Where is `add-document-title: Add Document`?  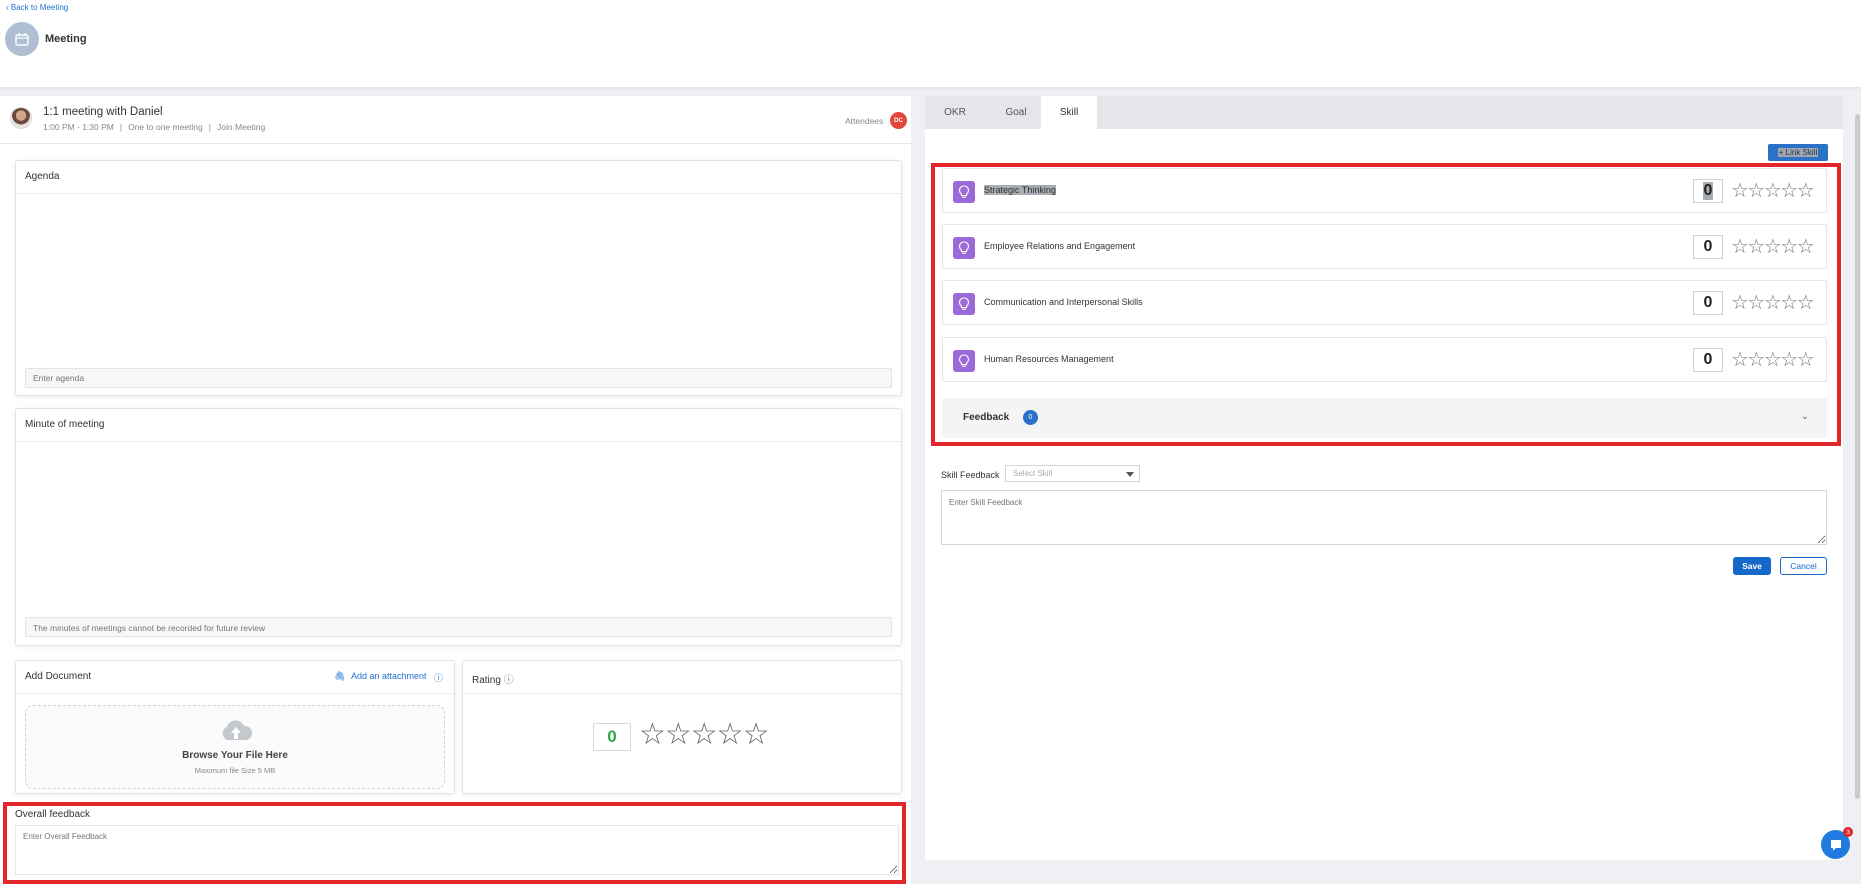 add-document-title: Add Document is located at coordinates (58, 676).